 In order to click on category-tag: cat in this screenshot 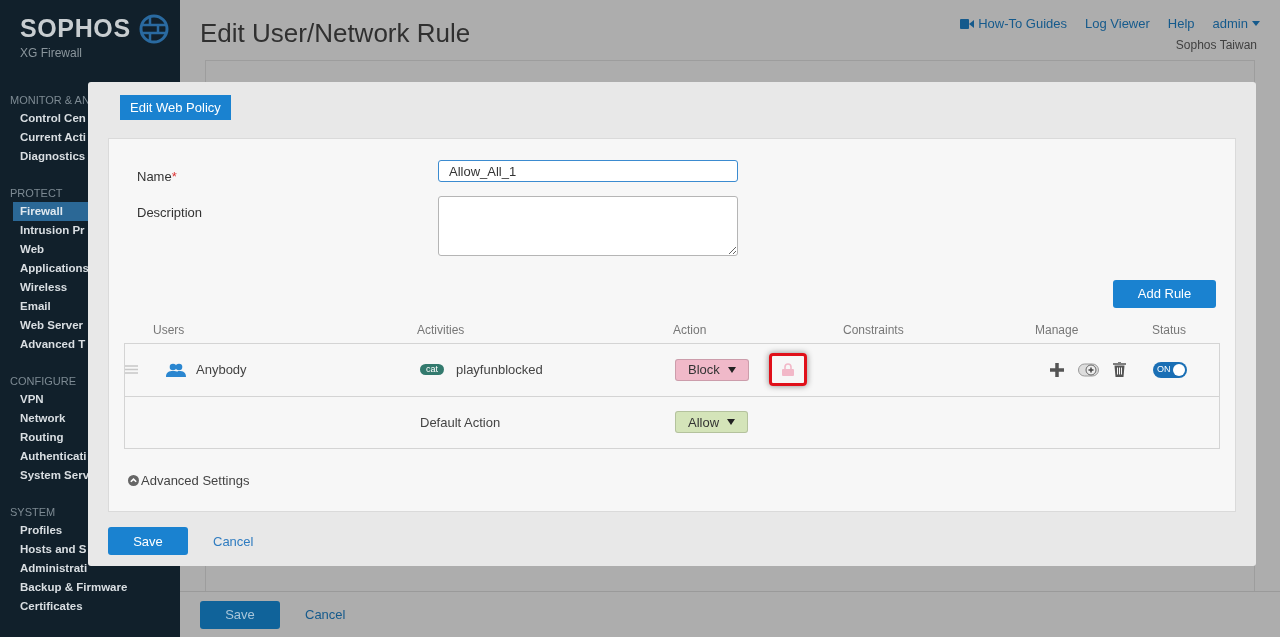, I will do `click(432, 370)`.